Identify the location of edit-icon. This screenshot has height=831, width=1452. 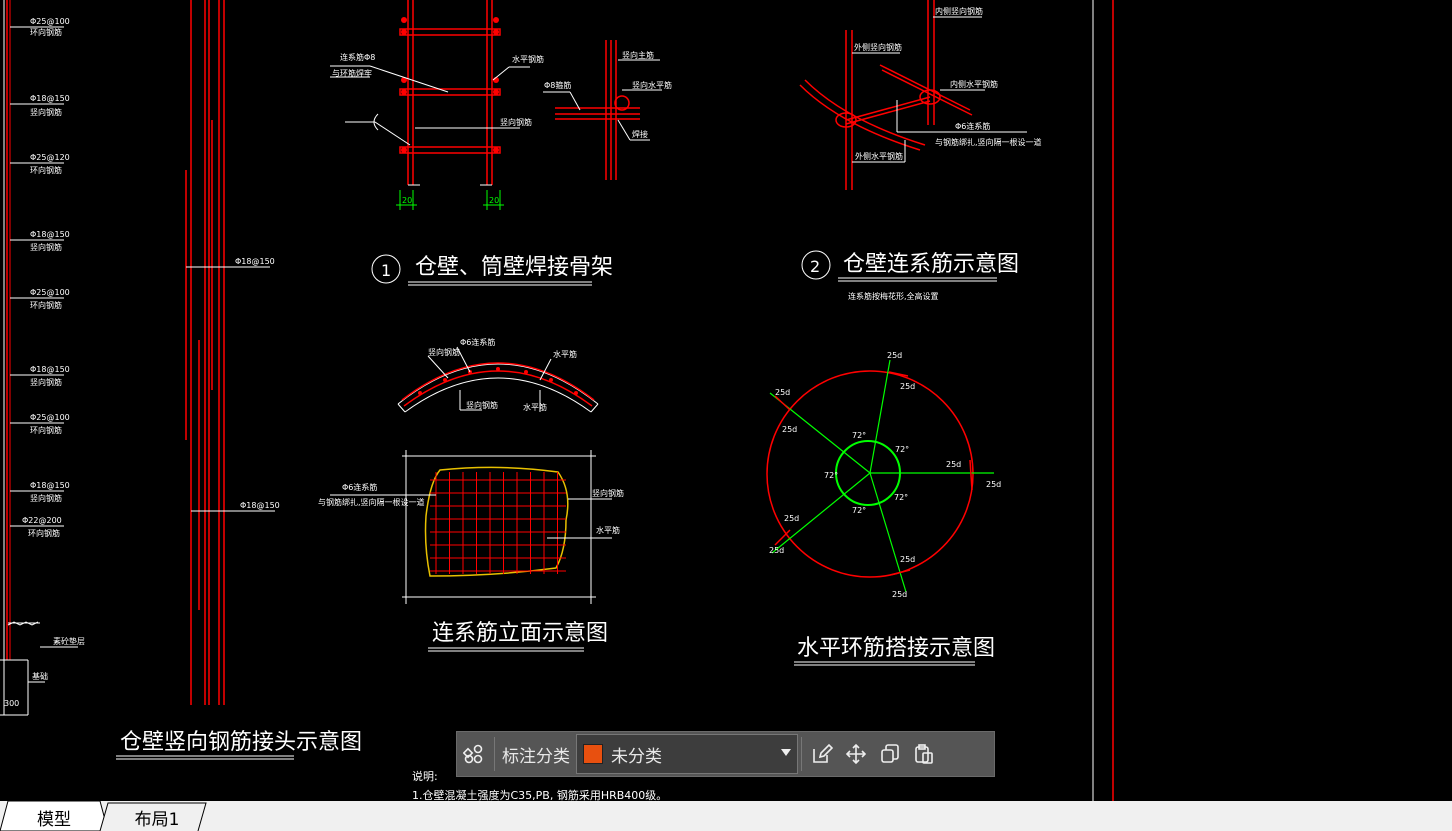
(822, 754).